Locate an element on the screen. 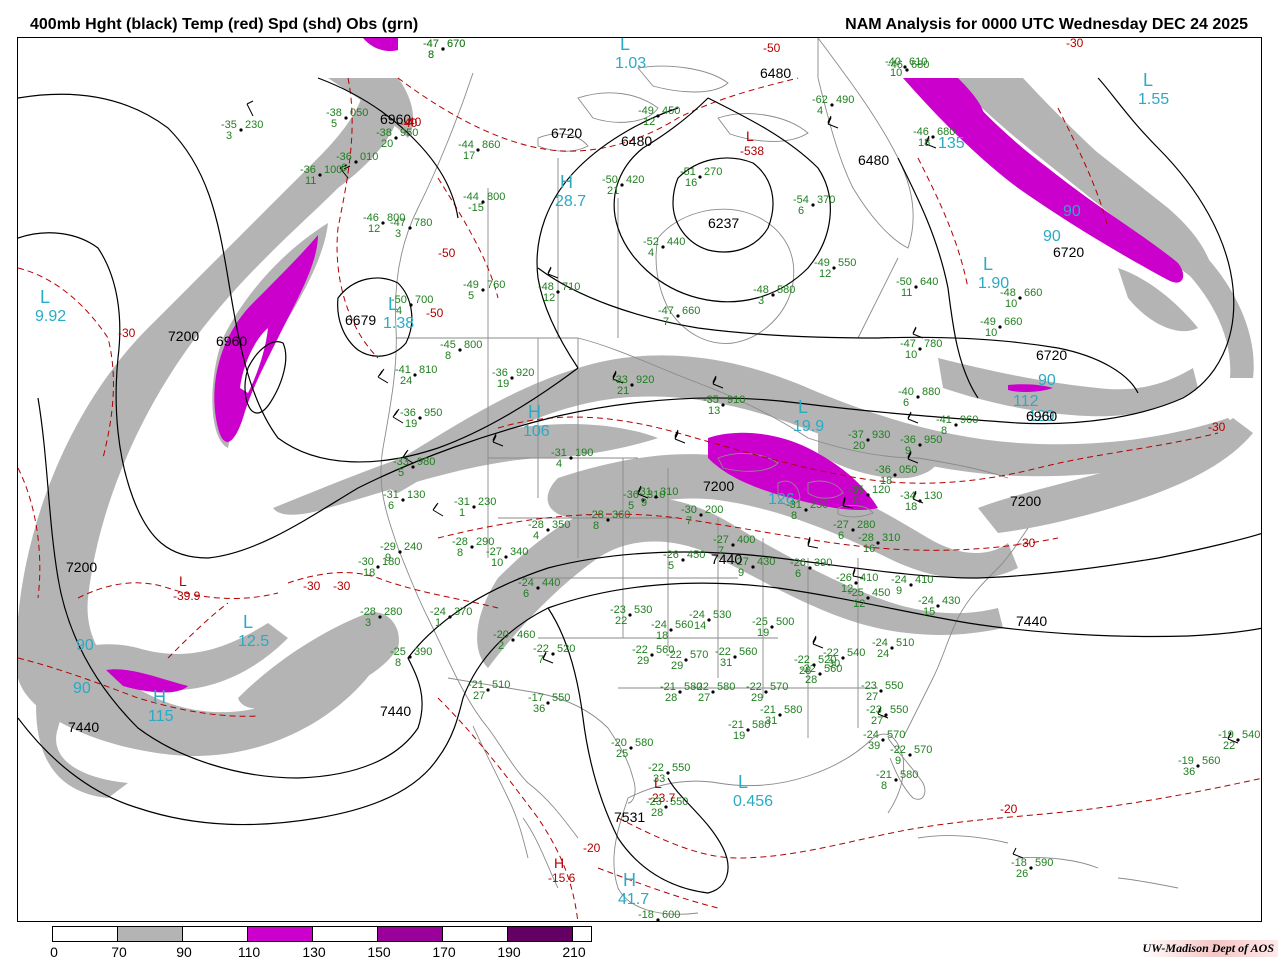  speed-label: 90 is located at coordinates (82, 688).